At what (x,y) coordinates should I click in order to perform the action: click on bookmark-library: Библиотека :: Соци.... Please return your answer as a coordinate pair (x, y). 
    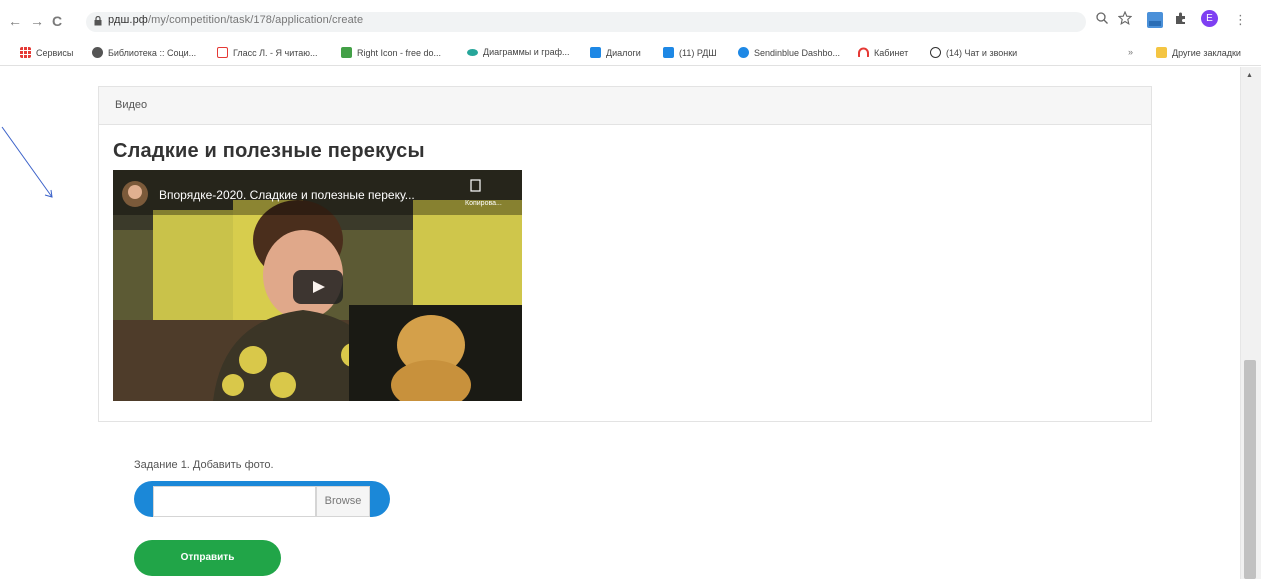
    Looking at the image, I should click on (144, 52).